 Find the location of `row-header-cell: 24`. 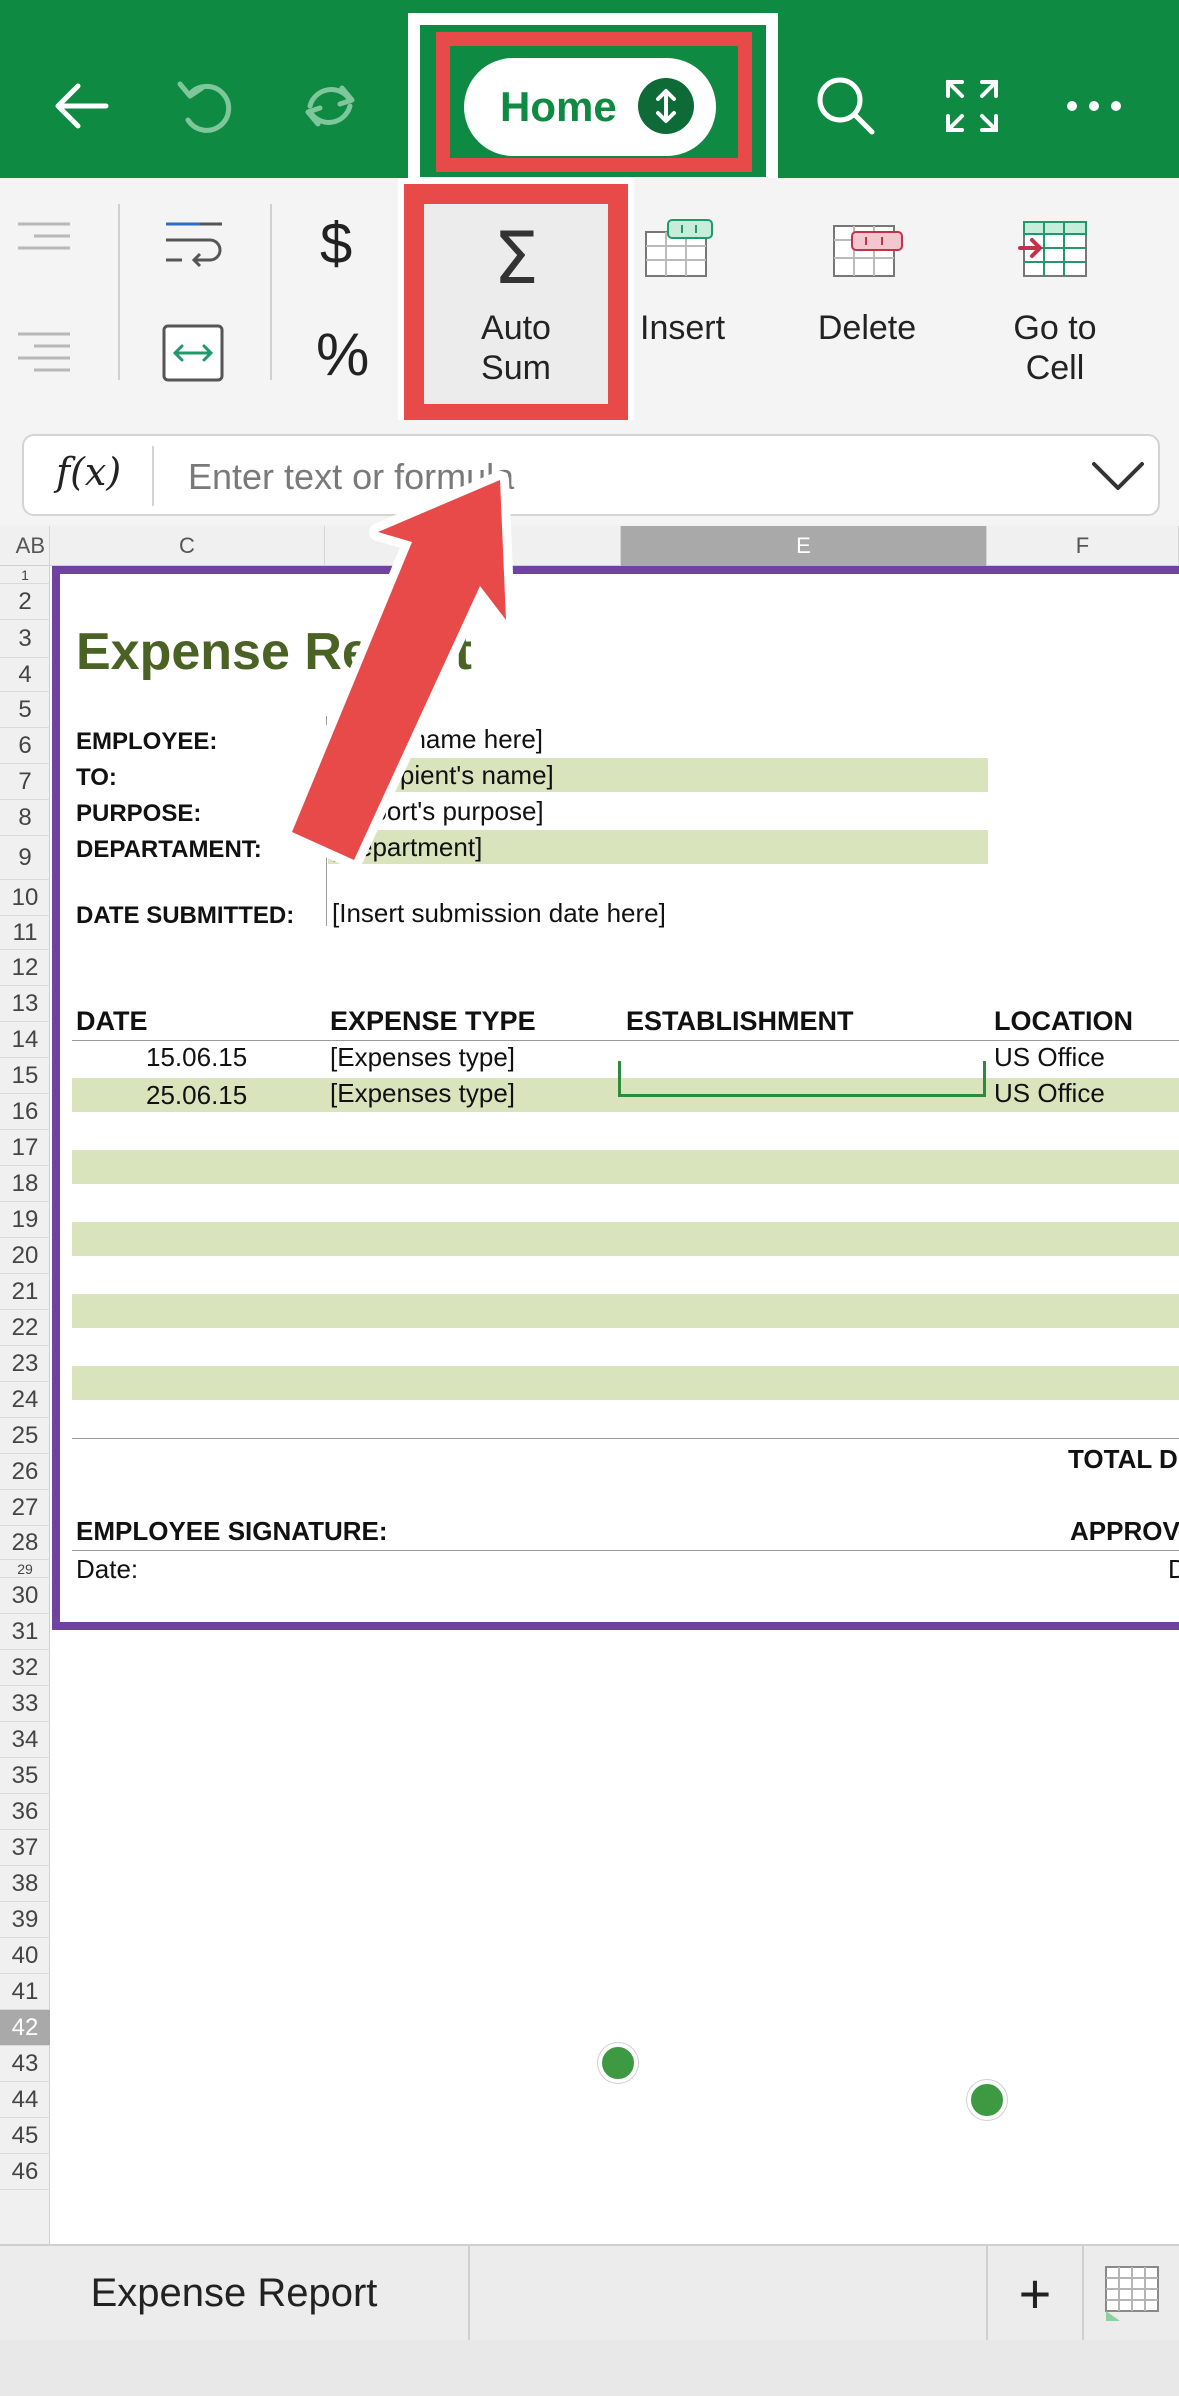

row-header-cell: 24 is located at coordinates (25, 1400).